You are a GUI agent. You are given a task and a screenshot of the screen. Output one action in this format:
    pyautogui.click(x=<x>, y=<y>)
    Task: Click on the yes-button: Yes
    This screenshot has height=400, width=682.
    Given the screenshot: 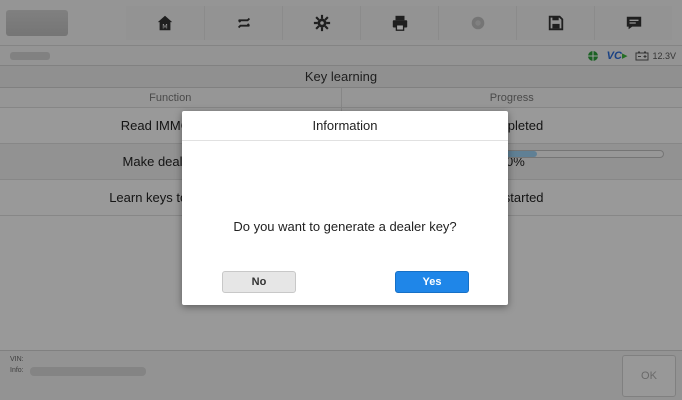 What is the action you would take?
    pyautogui.click(x=432, y=282)
    